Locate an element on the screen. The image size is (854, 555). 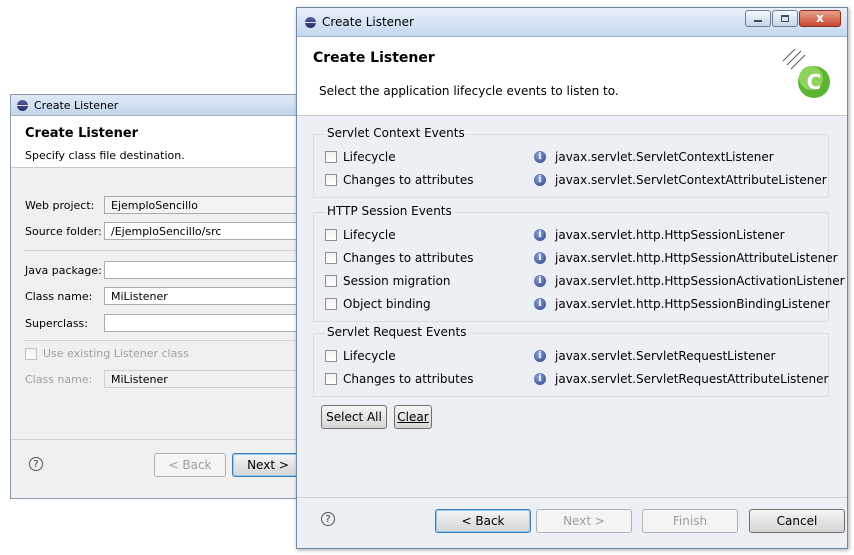
event-group-title: Servlet Context Events is located at coordinates (396, 133).